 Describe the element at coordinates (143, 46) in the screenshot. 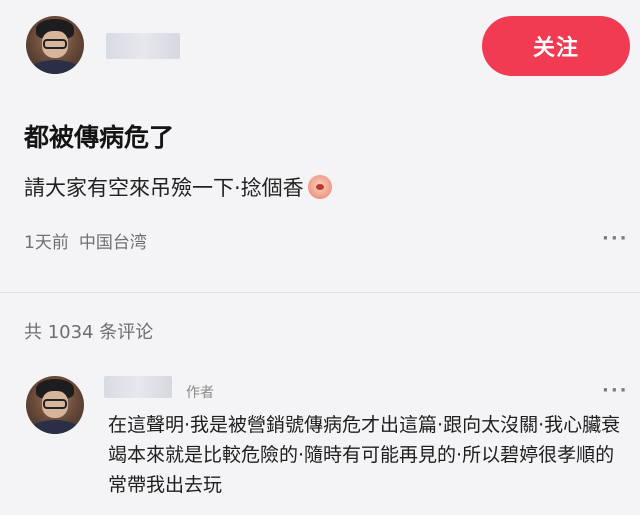

I see `author-name-redacted` at that location.